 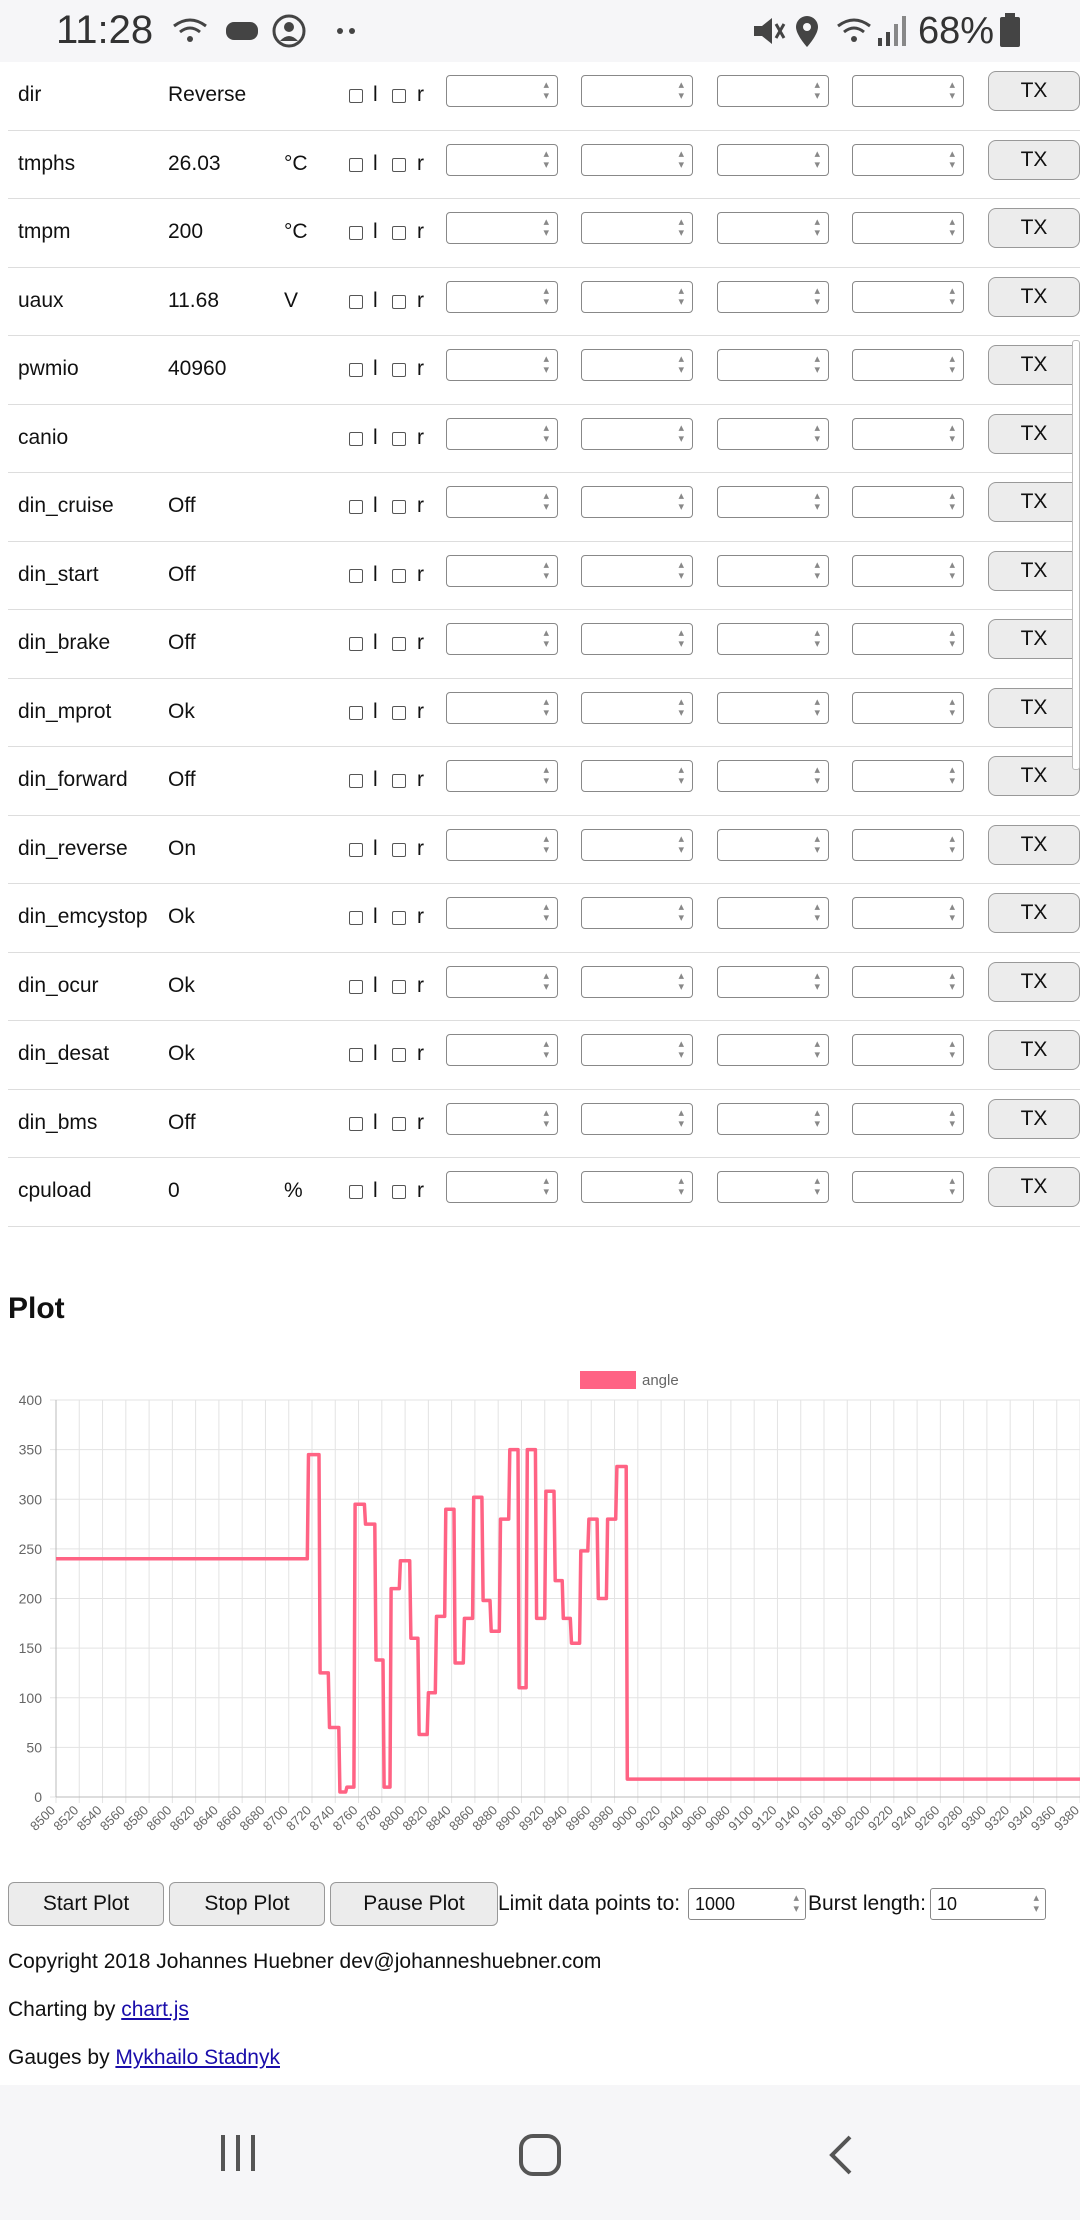 I want to click on stop-plot-button: Stop Plot, so click(x=247, y=1904).